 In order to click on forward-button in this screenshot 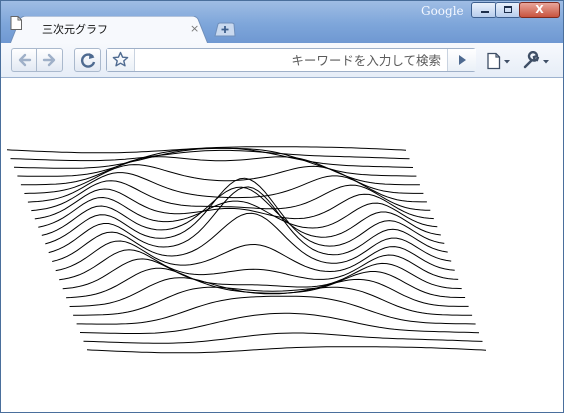, I will do `click(49, 60)`.